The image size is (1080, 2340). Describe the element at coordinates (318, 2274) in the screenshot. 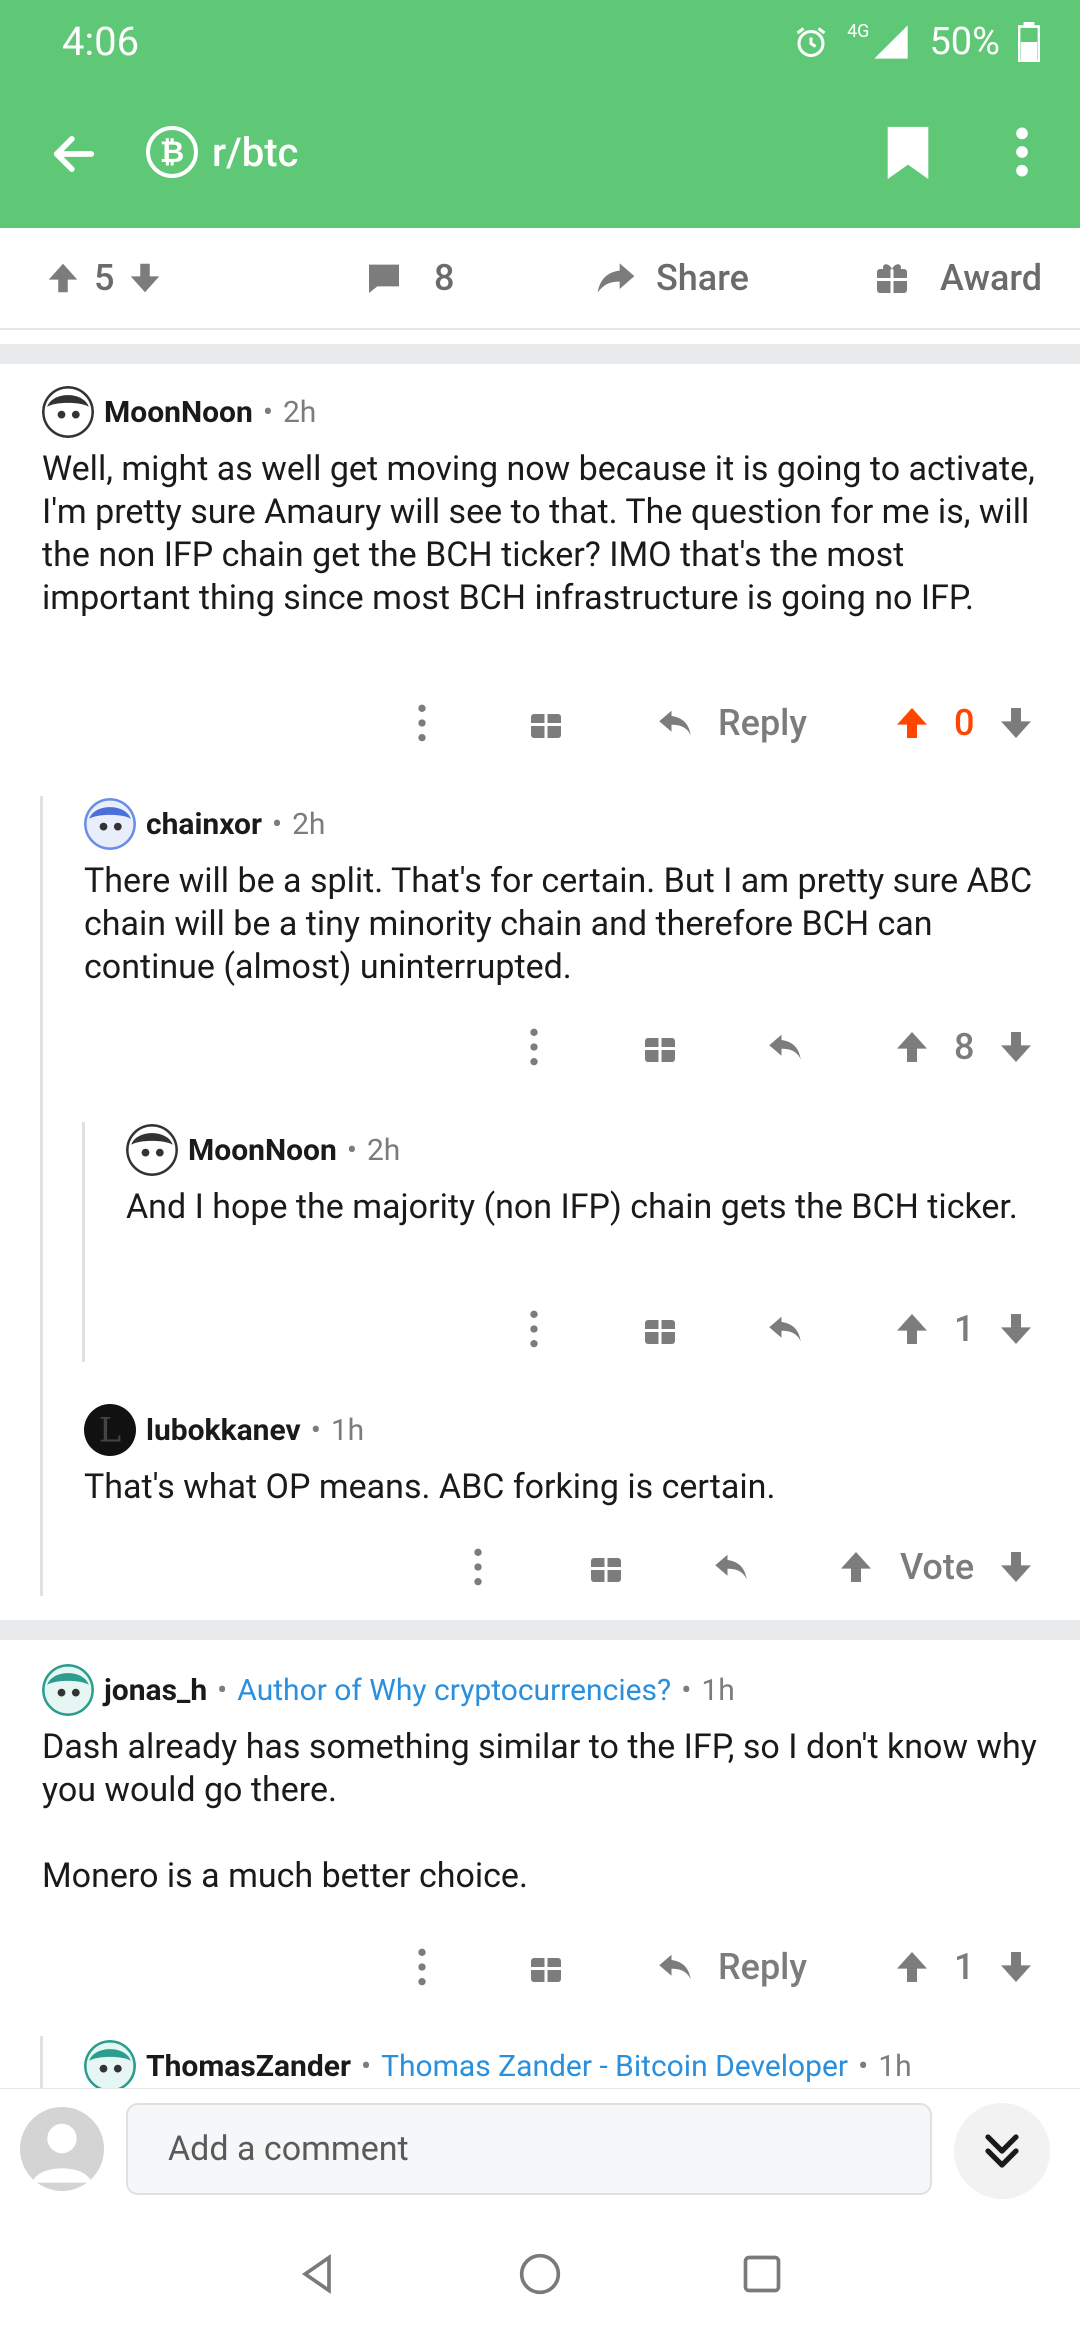

I see `back-triangle-icon` at that location.